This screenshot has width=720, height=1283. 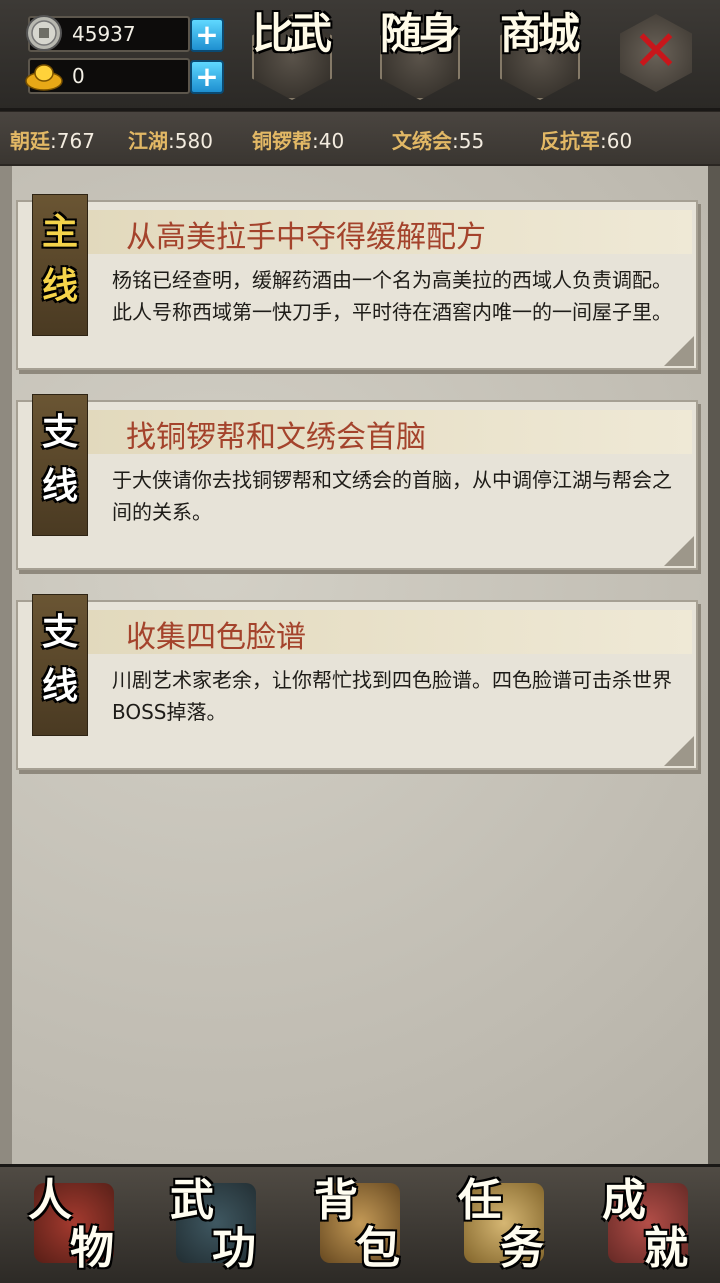 I want to click on nav-achievements-button: 成 就, so click(x=648, y=1227).